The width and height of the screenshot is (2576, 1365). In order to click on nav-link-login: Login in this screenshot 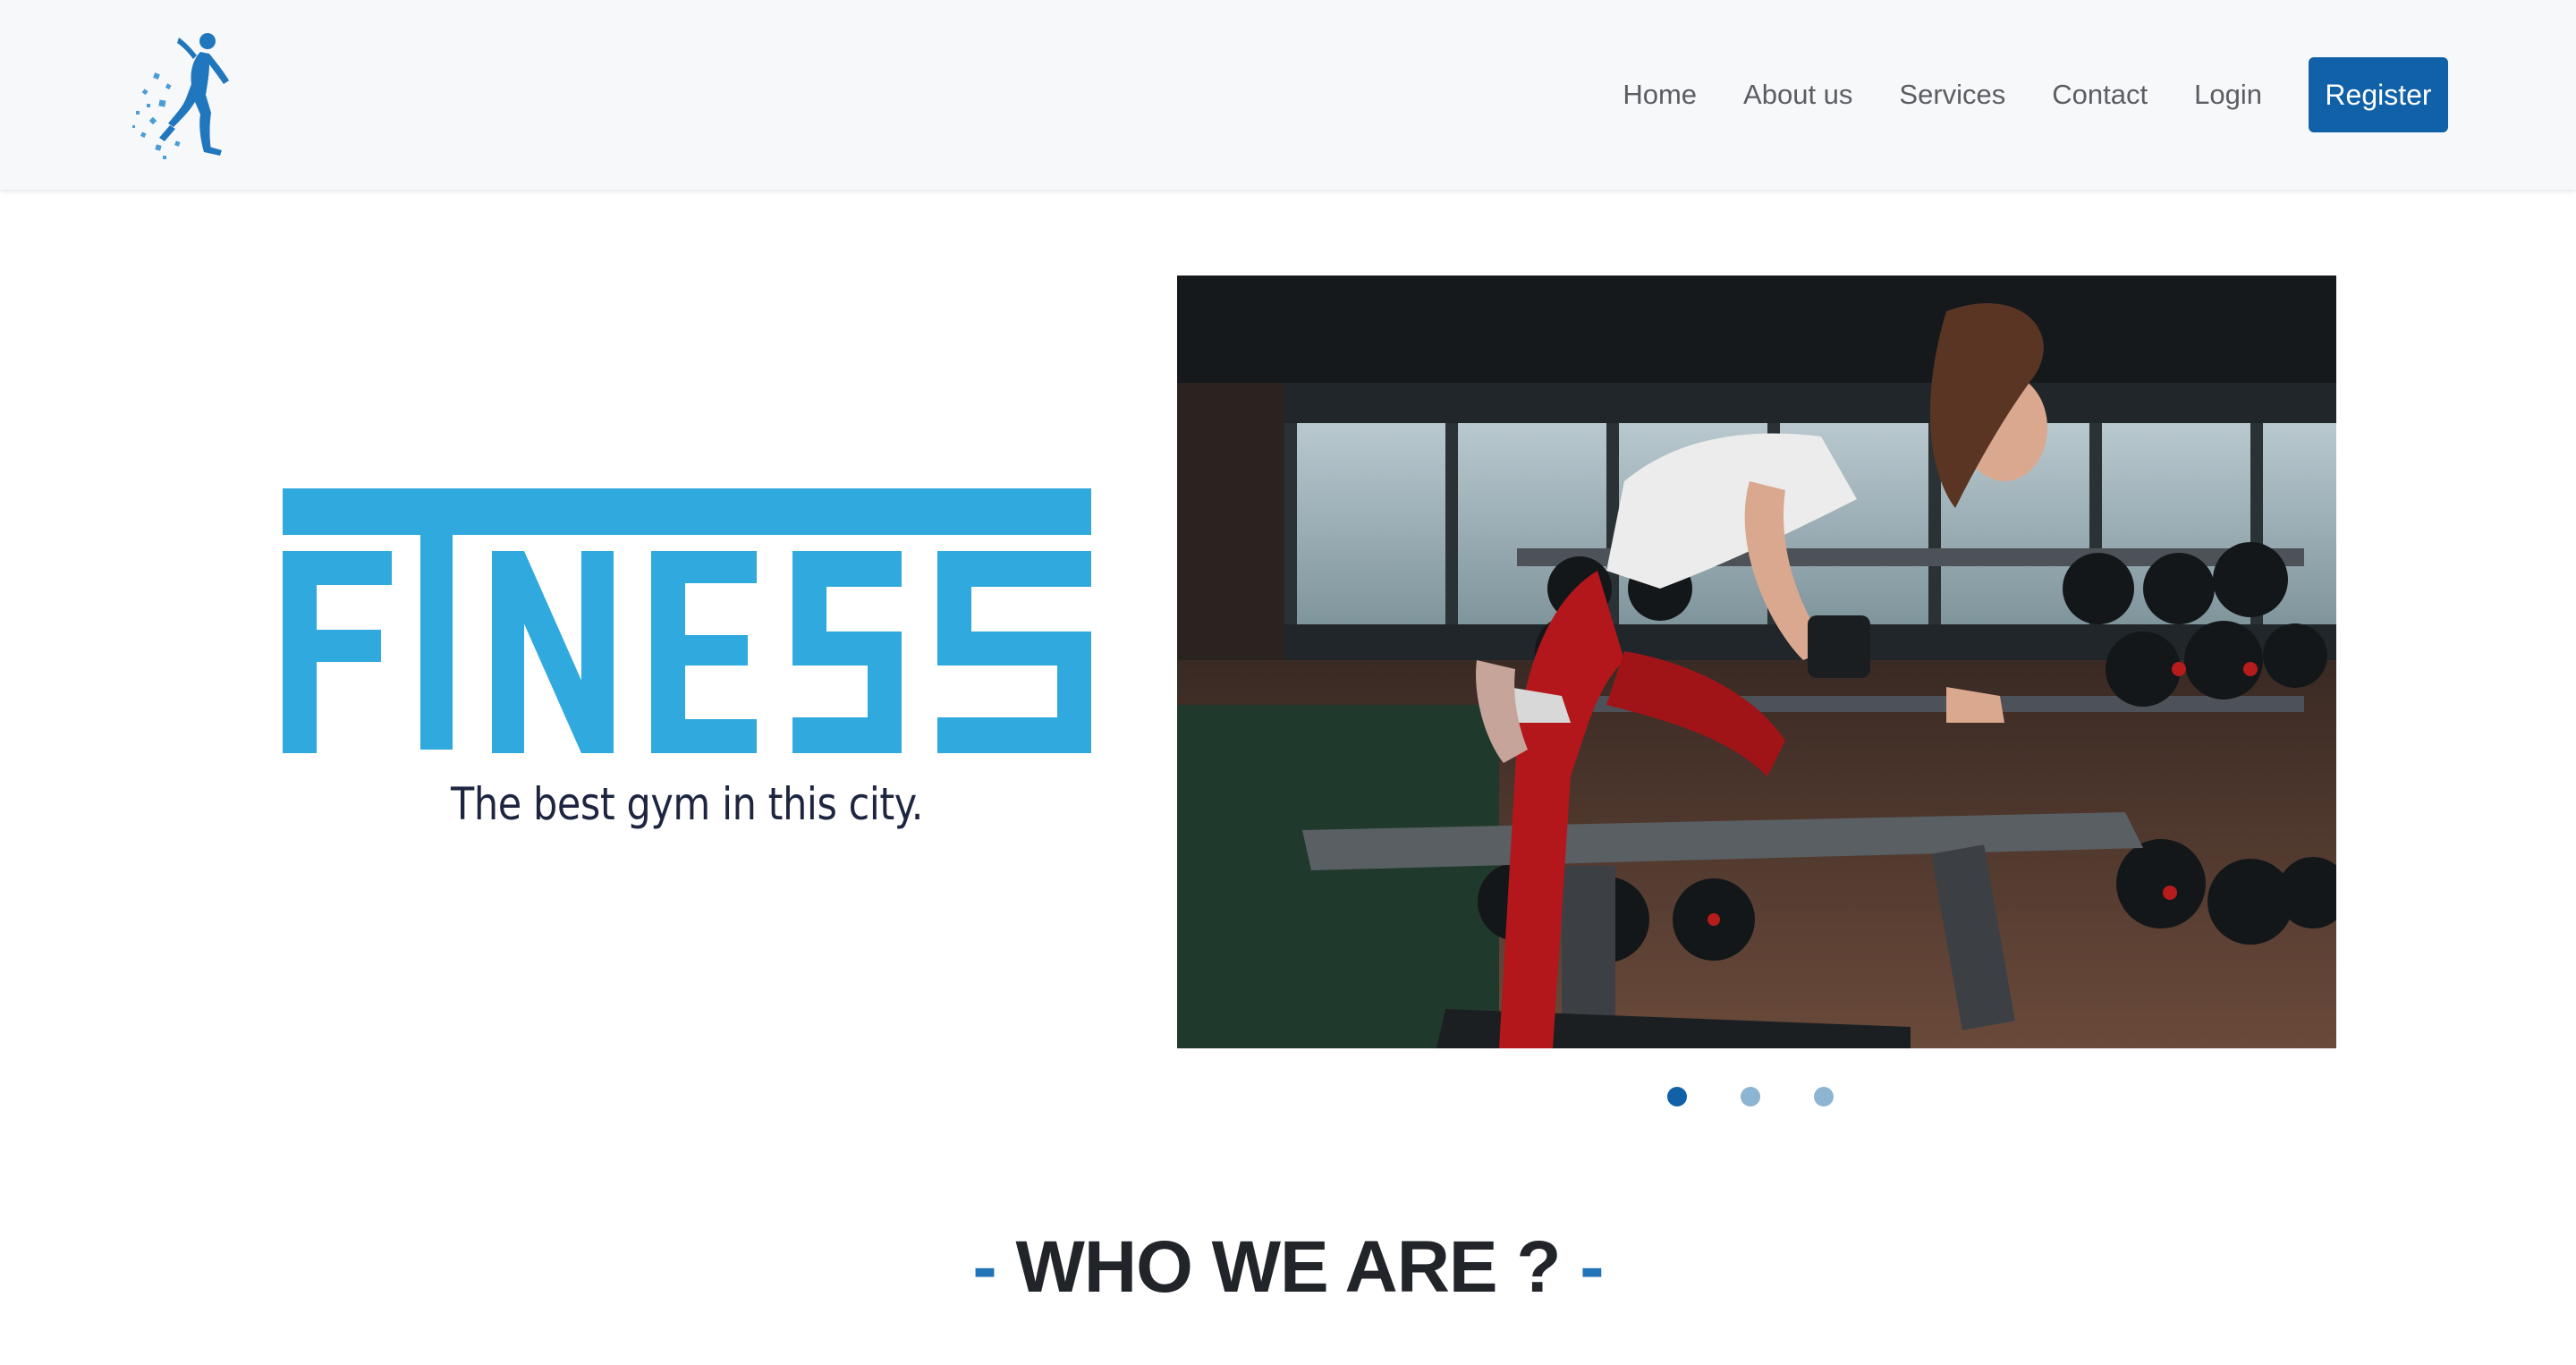, I will do `click(2228, 95)`.